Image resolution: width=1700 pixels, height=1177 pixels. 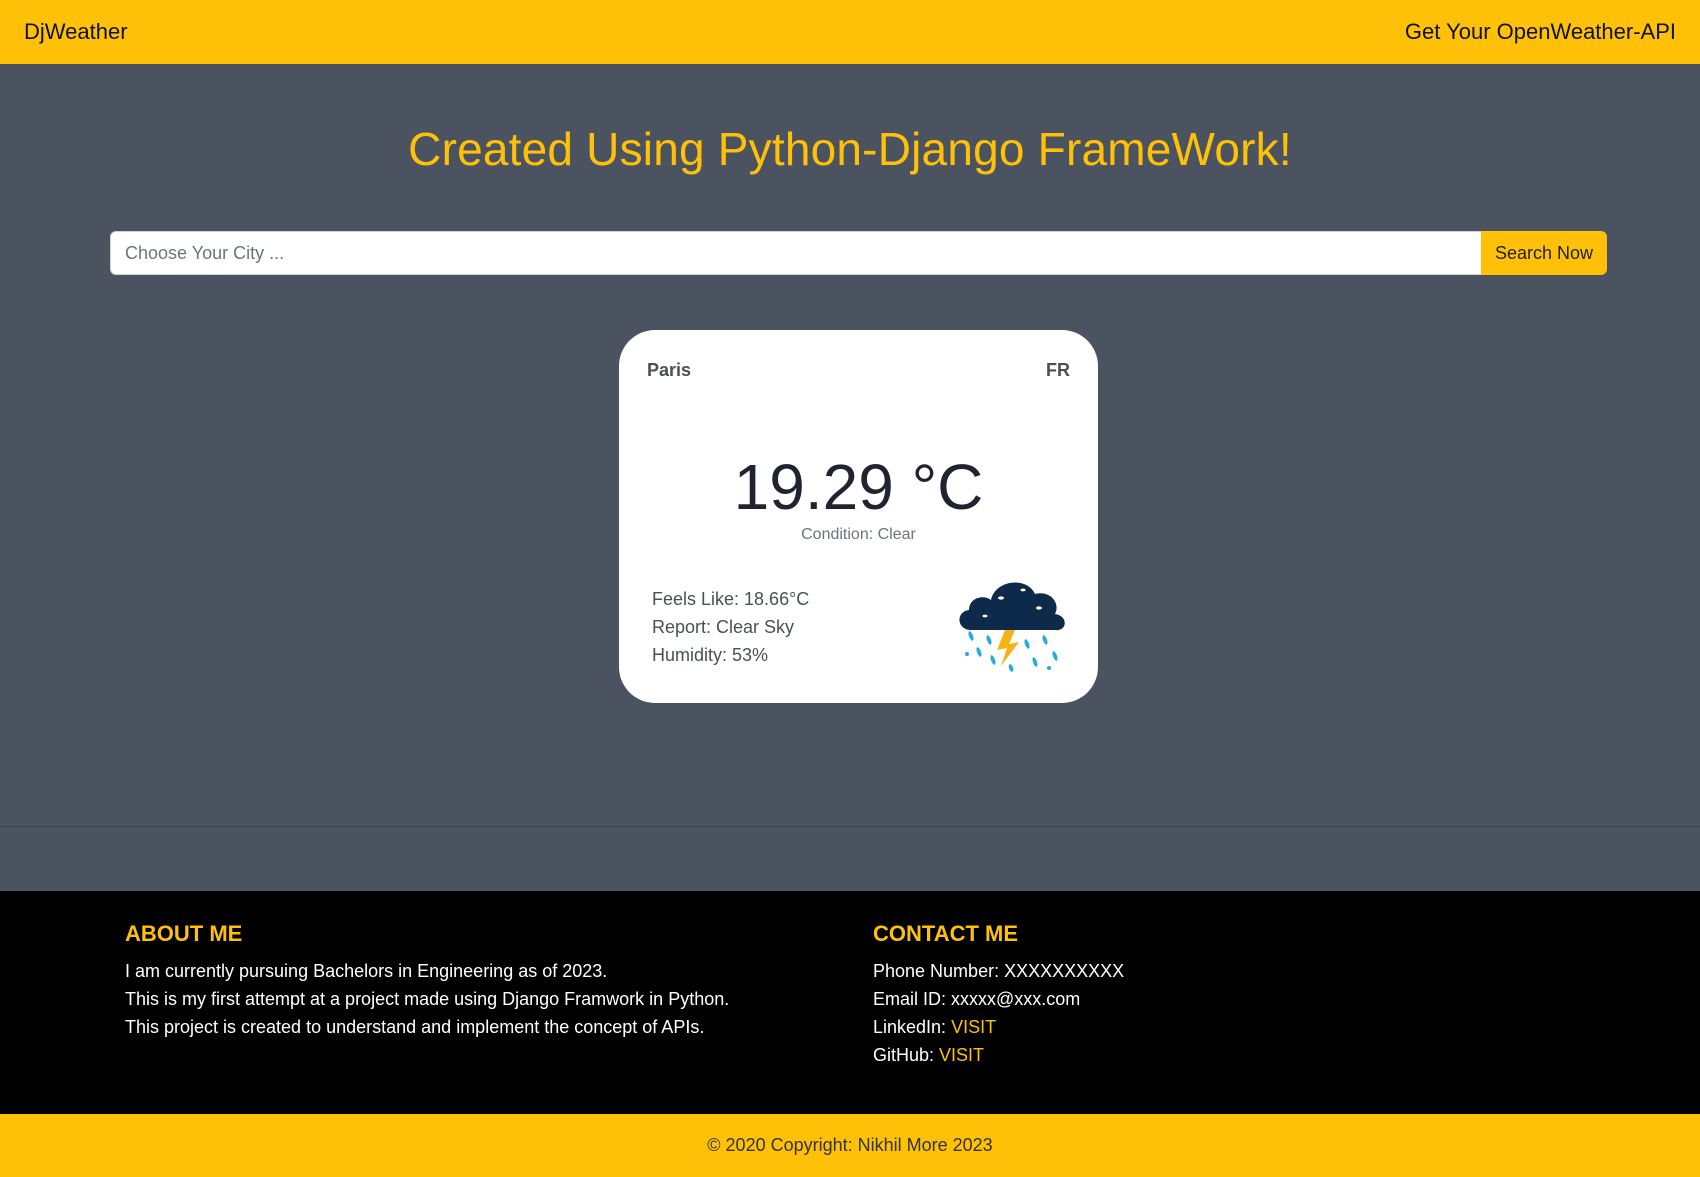 I want to click on page-title: Created Using Python-Django FrameWork!, so click(x=850, y=149).